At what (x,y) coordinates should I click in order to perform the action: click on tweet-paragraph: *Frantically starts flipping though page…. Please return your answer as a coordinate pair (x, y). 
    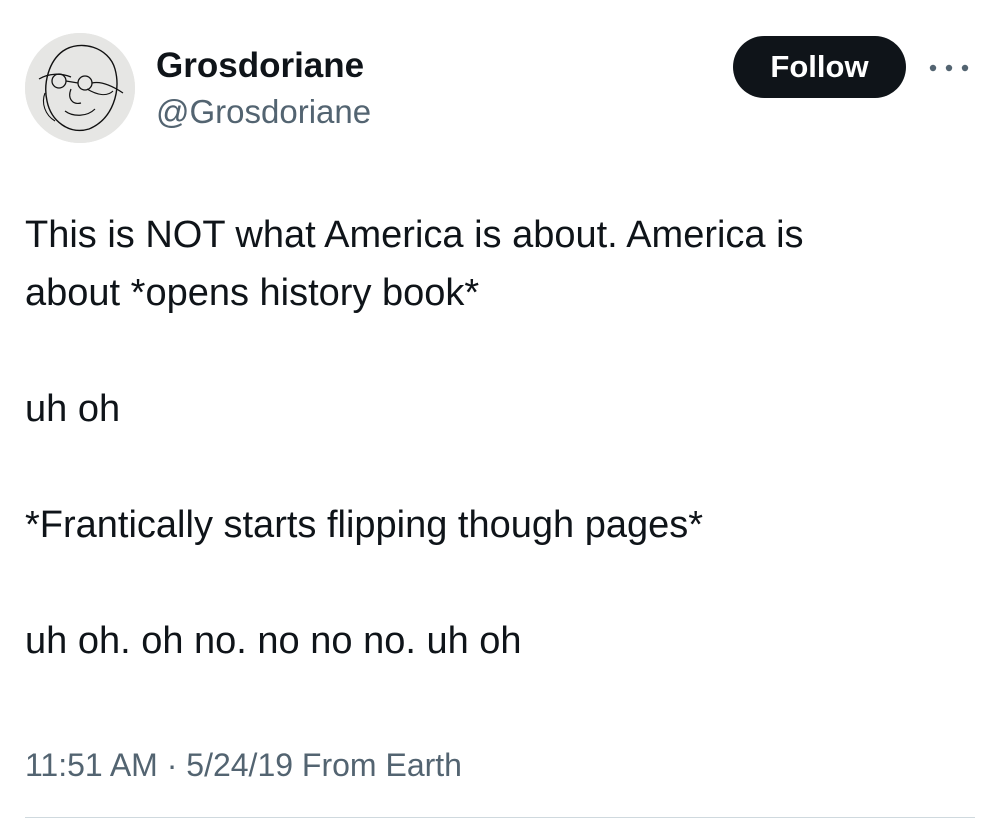
    Looking at the image, I should click on (364, 525).